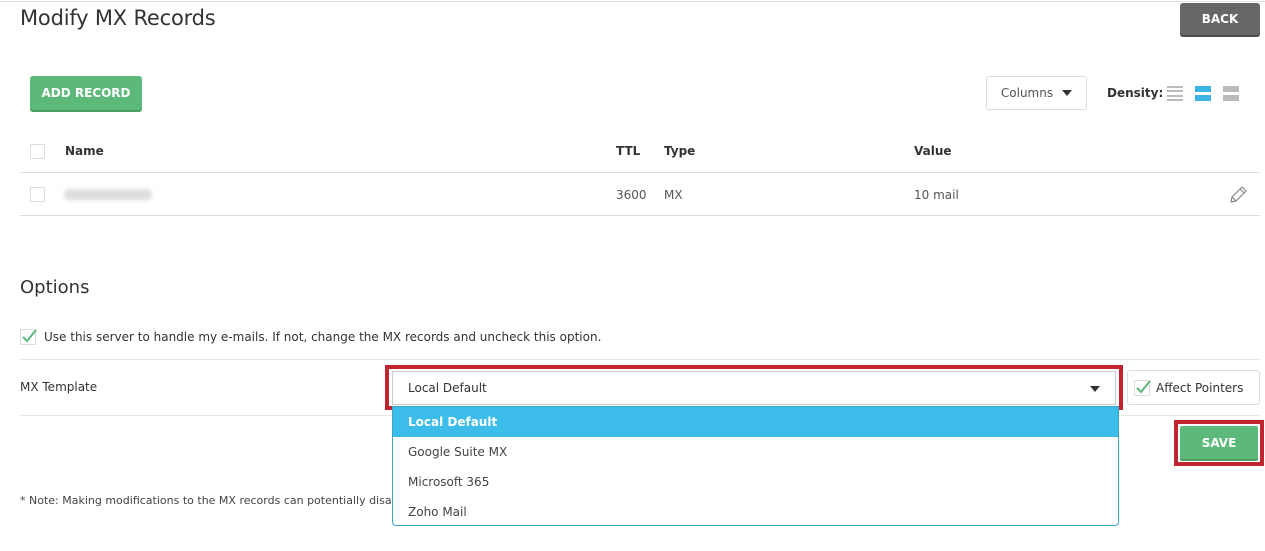 Image resolution: width=1265 pixels, height=551 pixels. Describe the element at coordinates (632, 1) in the screenshot. I see `top-divider` at that location.